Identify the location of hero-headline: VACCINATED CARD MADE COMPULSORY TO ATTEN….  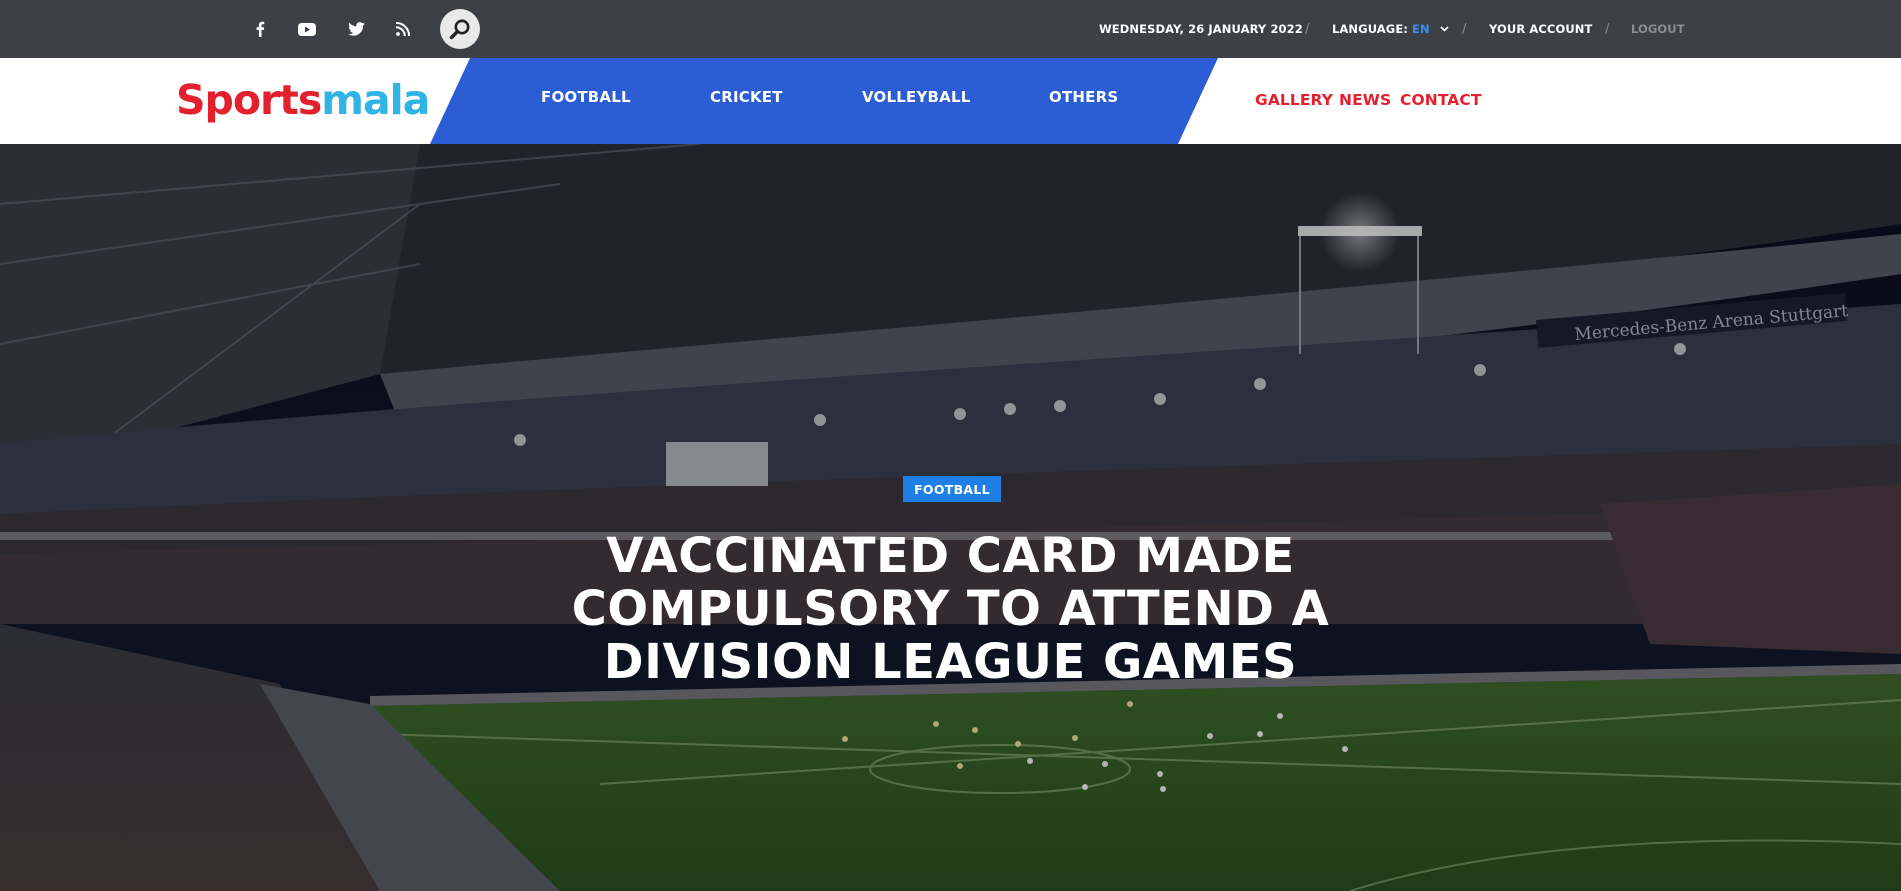
(950, 609).